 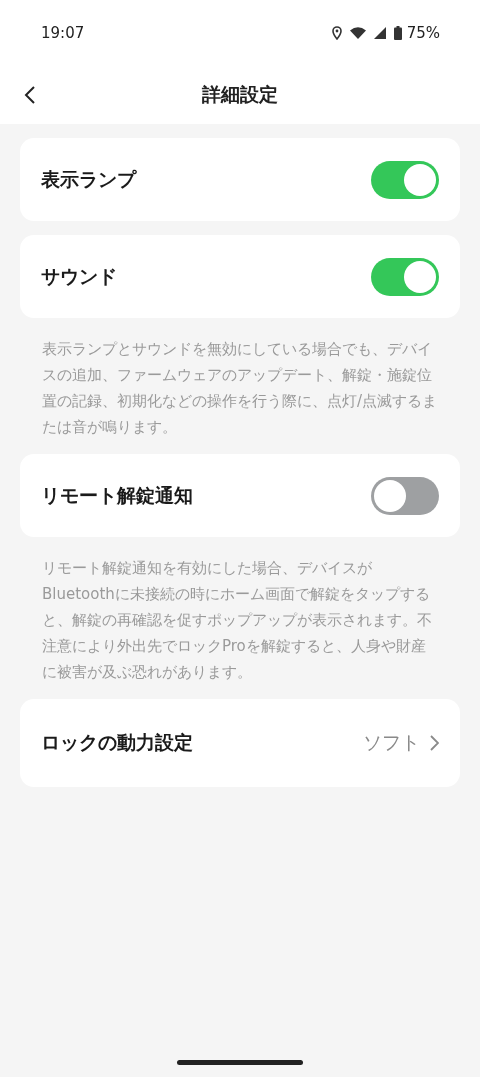 What do you see at coordinates (240, 743) in the screenshot?
I see `settings-row: ロックの動力設定 ソフト` at bounding box center [240, 743].